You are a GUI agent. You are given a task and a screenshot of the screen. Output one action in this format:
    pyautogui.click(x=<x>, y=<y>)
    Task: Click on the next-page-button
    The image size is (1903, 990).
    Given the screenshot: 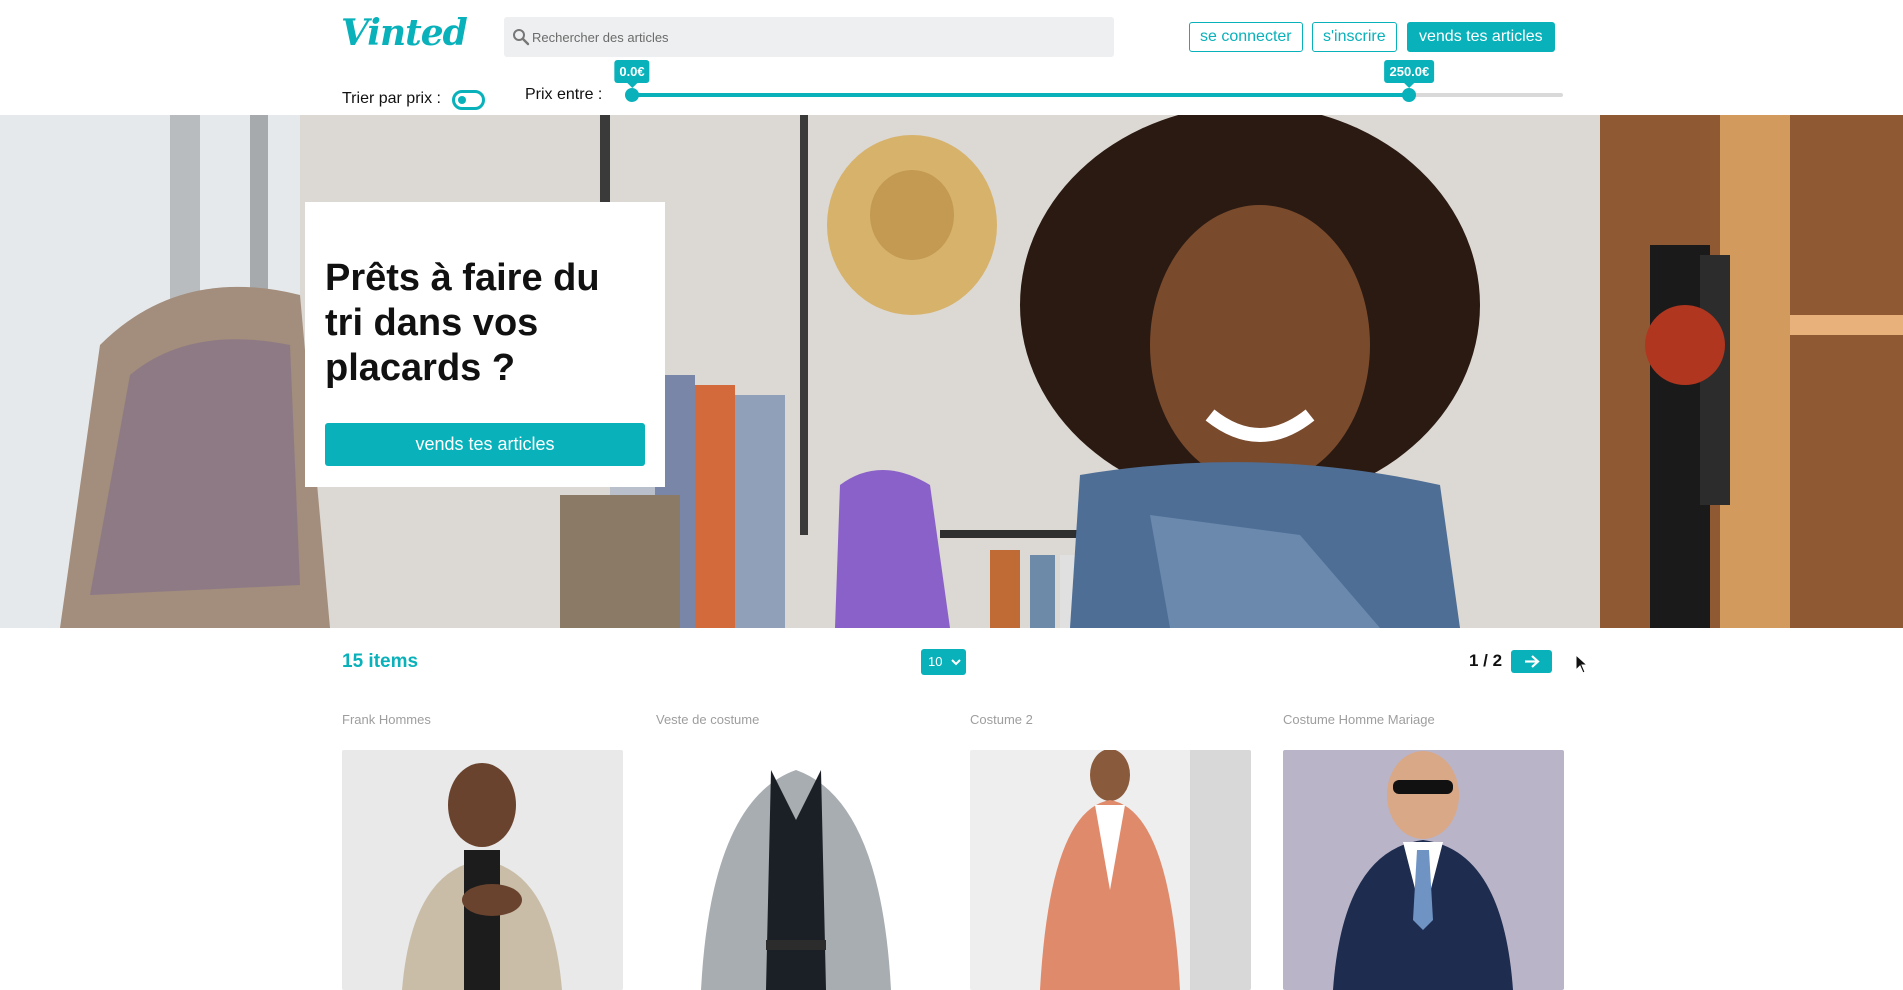 What is the action you would take?
    pyautogui.click(x=1531, y=661)
    